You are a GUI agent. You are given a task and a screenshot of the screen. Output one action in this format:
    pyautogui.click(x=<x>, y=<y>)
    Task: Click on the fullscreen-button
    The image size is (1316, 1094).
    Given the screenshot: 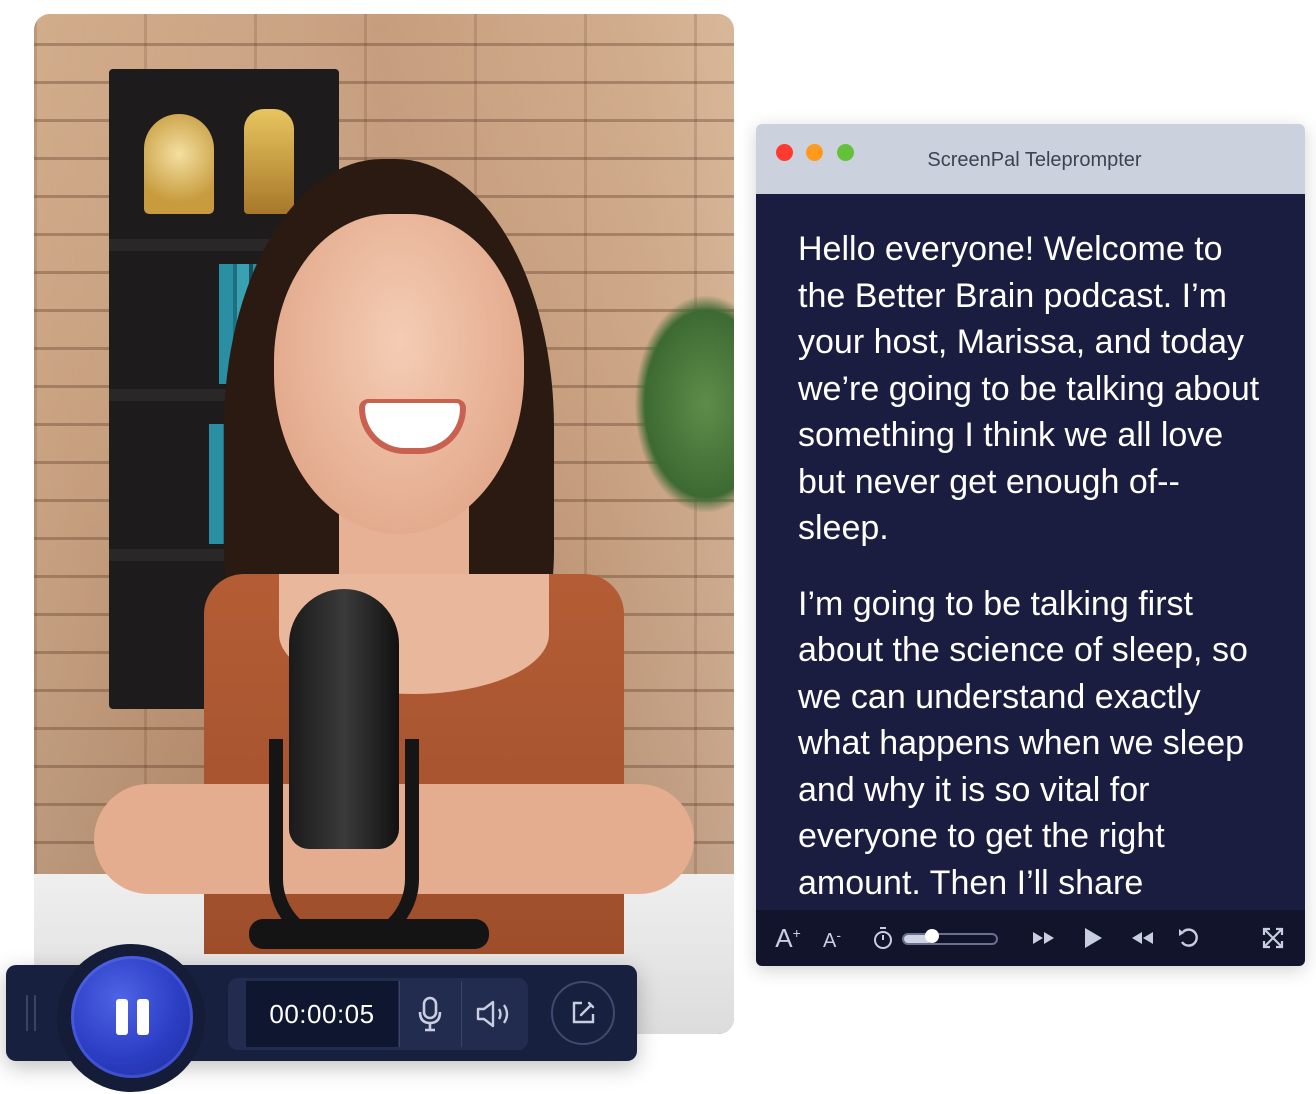 What is the action you would take?
    pyautogui.click(x=1273, y=938)
    